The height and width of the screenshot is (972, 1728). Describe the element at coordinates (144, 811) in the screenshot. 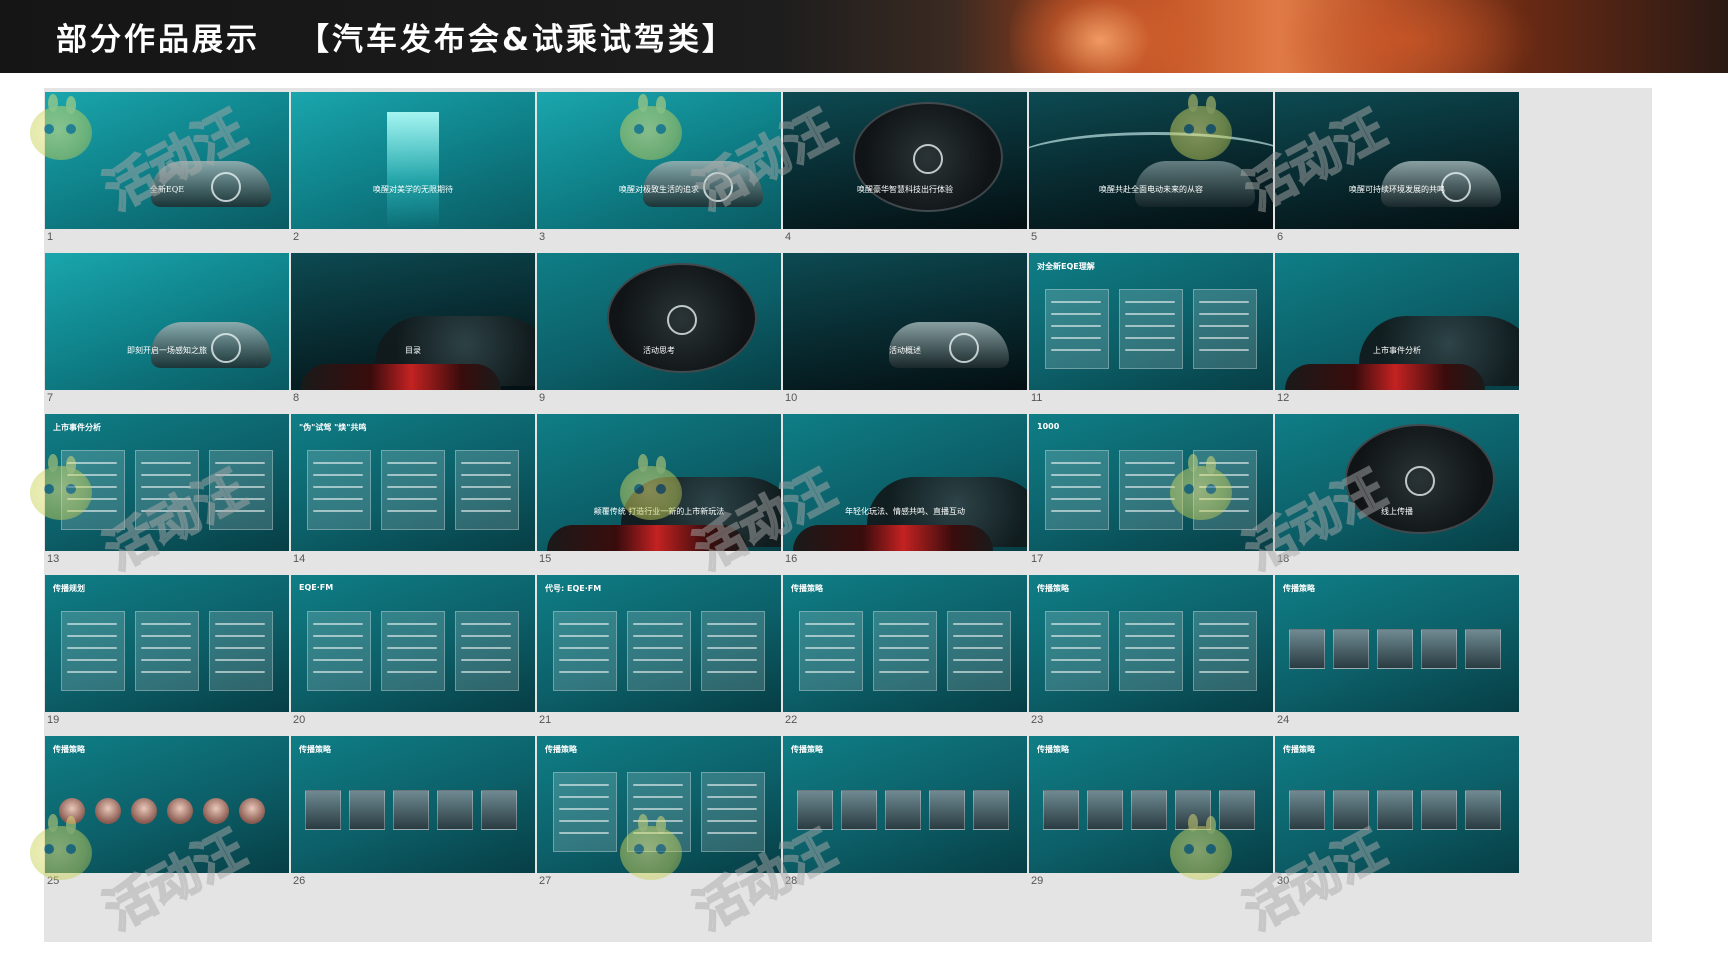

I see `influencer-avatar` at that location.